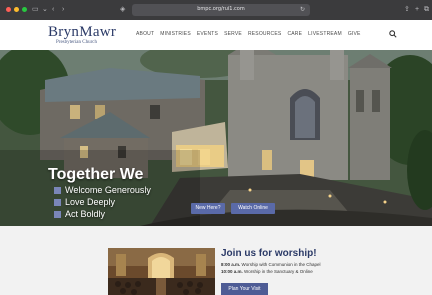  I want to click on value-item-act: Act Boldly, so click(102, 214).